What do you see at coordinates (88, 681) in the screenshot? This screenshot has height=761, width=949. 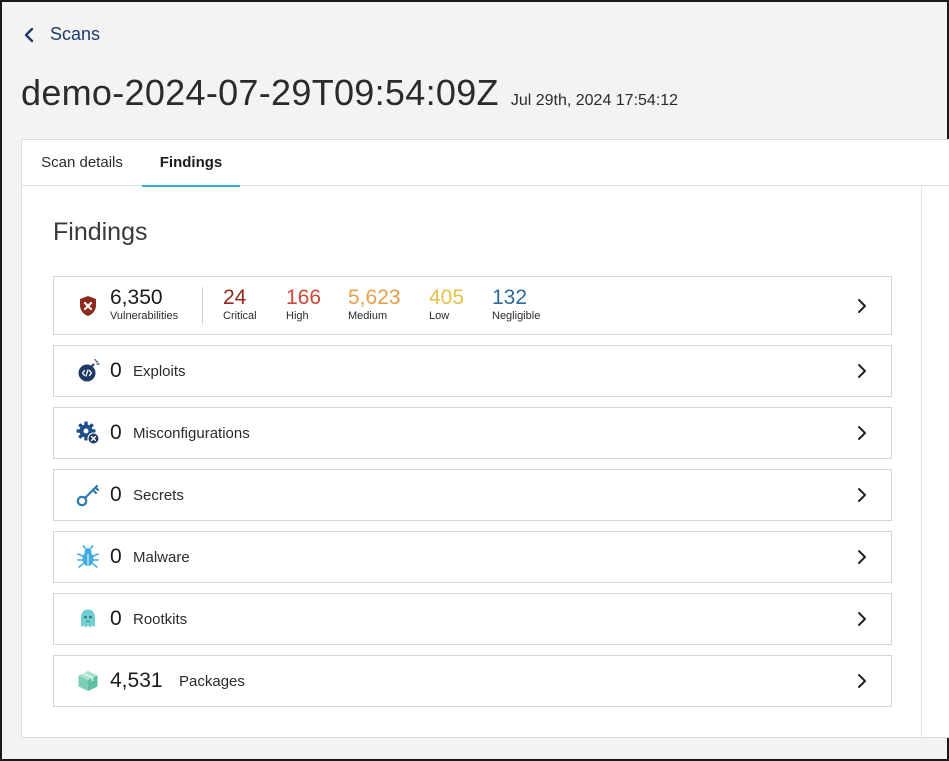 I see `package-icon` at bounding box center [88, 681].